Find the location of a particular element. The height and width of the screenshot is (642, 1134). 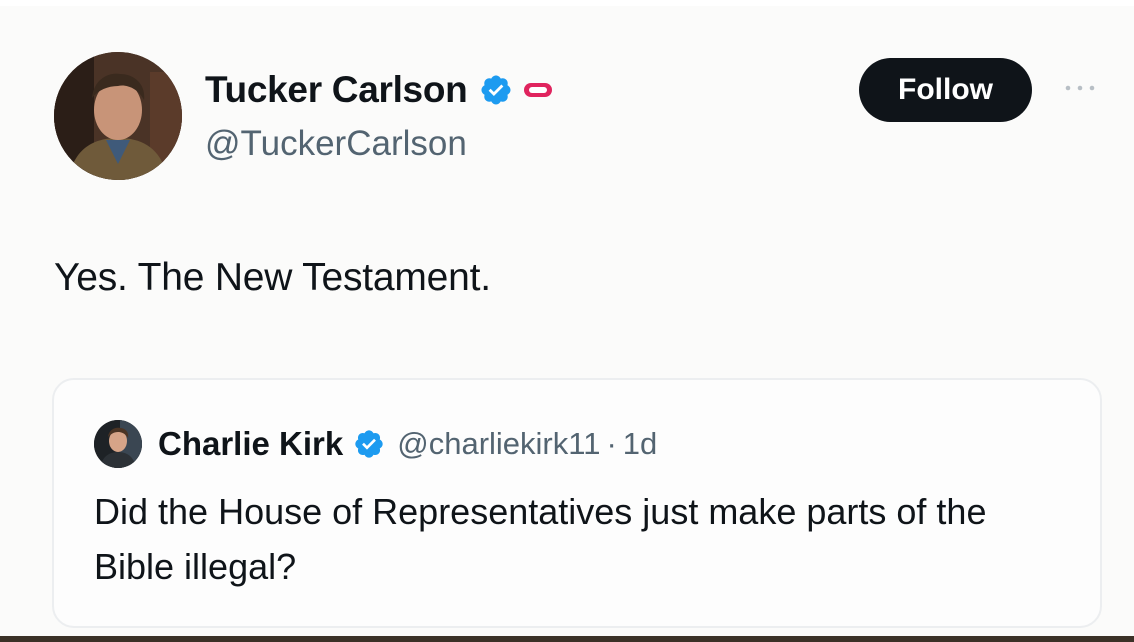

author-name-row: Tucker Carlson is located at coordinates (379, 90).